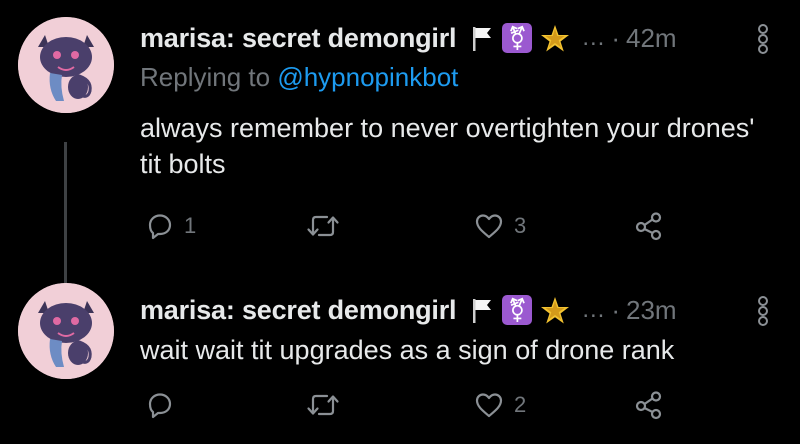  I want to click on tweet-header: marisa: secret demongirl ⚧ ... · 42m, so click(470, 38).